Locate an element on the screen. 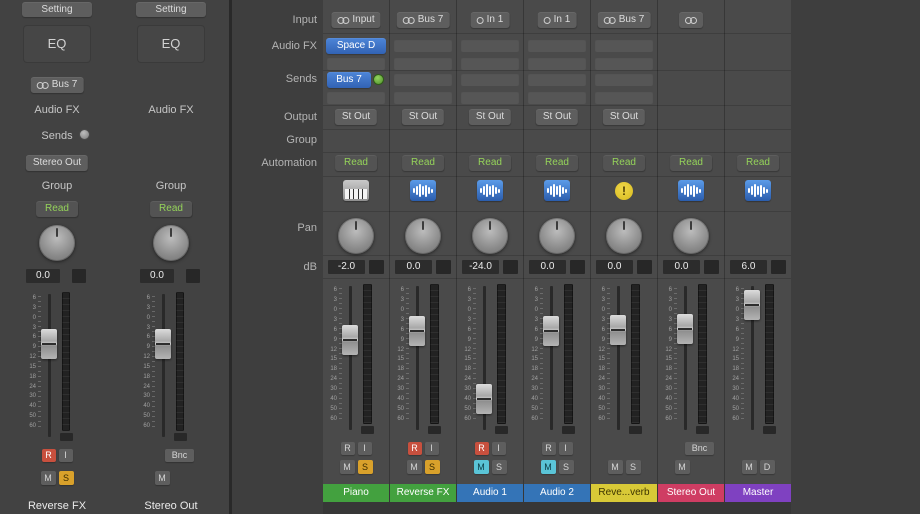 Image resolution: width=920 pixels, height=514 pixels. track-name-tab: Audio 1 is located at coordinates (490, 493).